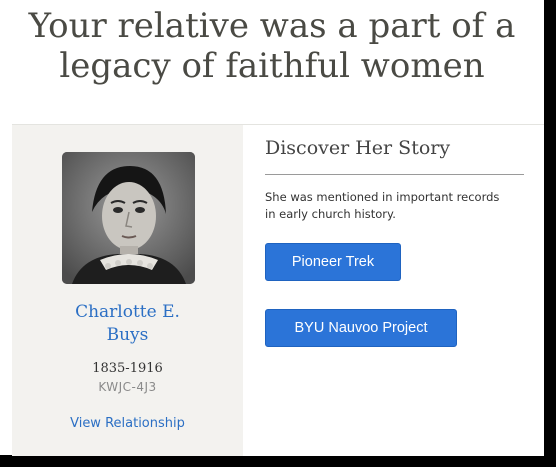 The height and width of the screenshot is (467, 556). I want to click on story-divider, so click(394, 174).